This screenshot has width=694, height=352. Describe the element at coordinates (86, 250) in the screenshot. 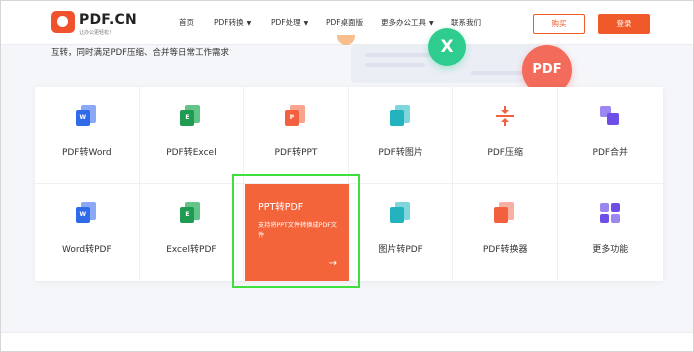

I see `tool-label: Word转PDF` at that location.